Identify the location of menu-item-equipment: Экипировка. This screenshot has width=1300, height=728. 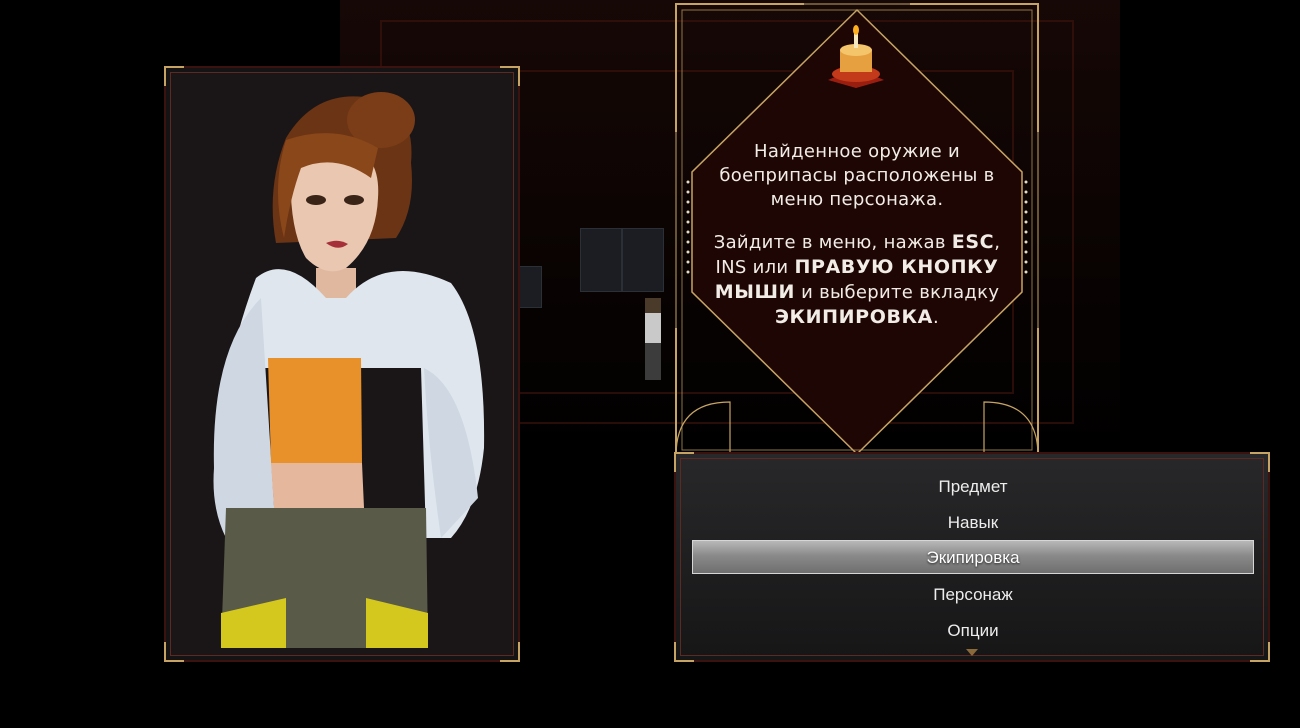
(973, 557).